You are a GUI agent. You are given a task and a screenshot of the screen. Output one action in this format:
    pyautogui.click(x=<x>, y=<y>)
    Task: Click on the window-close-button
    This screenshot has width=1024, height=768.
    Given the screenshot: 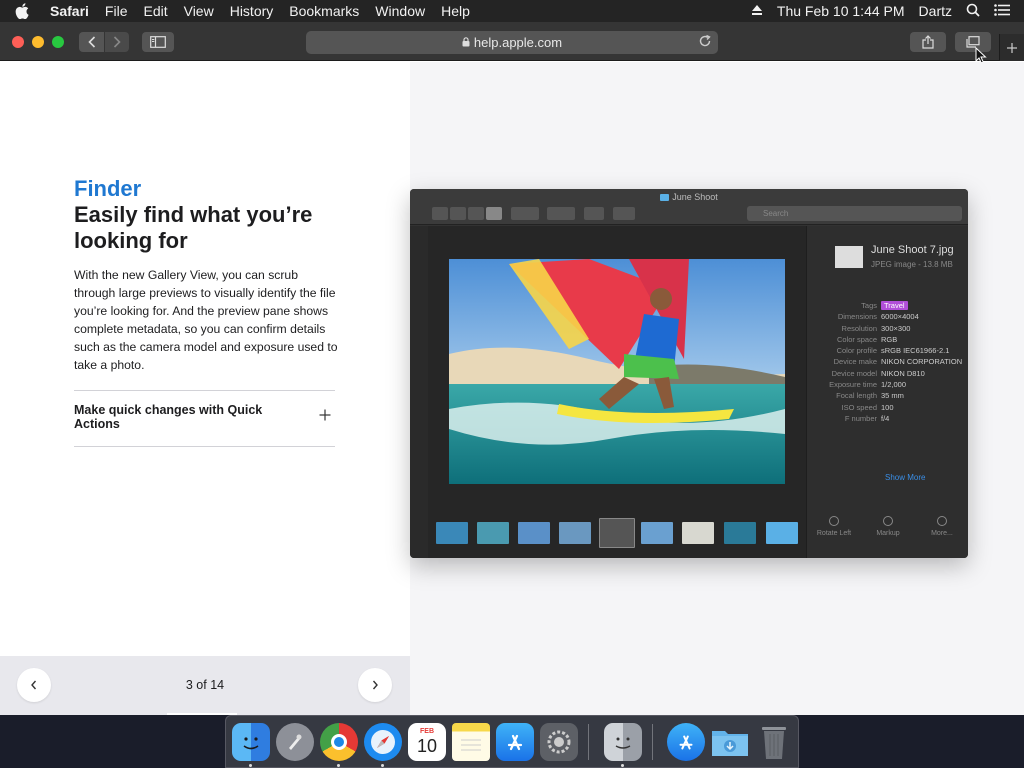 What is the action you would take?
    pyautogui.click(x=18, y=42)
    